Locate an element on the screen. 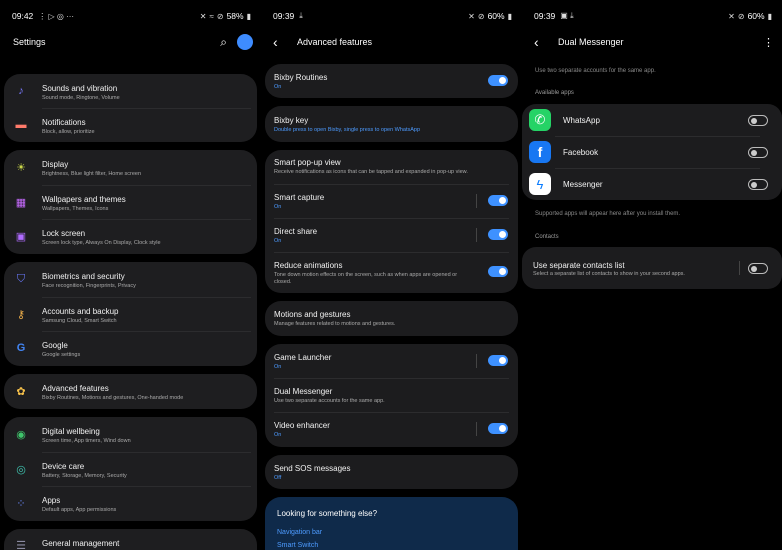 This screenshot has height=550, width=782. whatsapp-toggle is located at coordinates (758, 120).